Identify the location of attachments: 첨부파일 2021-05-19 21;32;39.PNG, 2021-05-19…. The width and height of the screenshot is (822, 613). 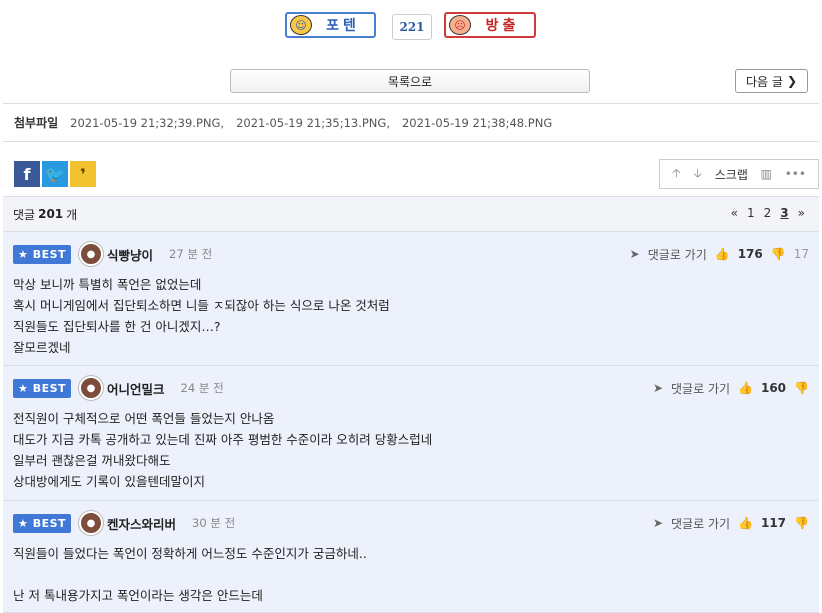
(283, 122).